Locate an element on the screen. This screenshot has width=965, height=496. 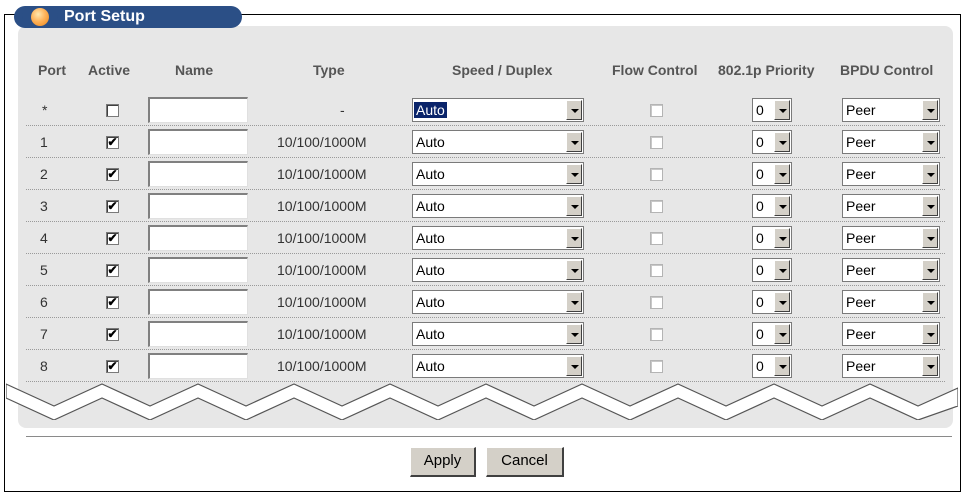
column-header-bpdu: BPDU Control is located at coordinates (887, 70).